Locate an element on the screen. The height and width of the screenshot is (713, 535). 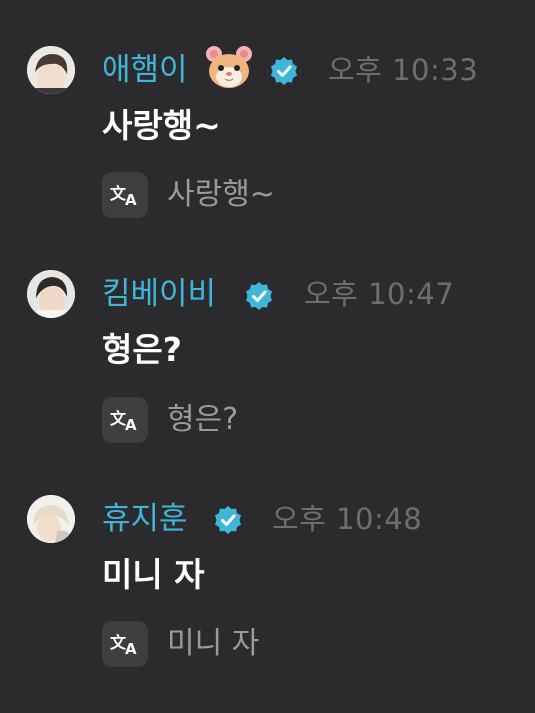
message-text: 형은? is located at coordinates (142, 349).